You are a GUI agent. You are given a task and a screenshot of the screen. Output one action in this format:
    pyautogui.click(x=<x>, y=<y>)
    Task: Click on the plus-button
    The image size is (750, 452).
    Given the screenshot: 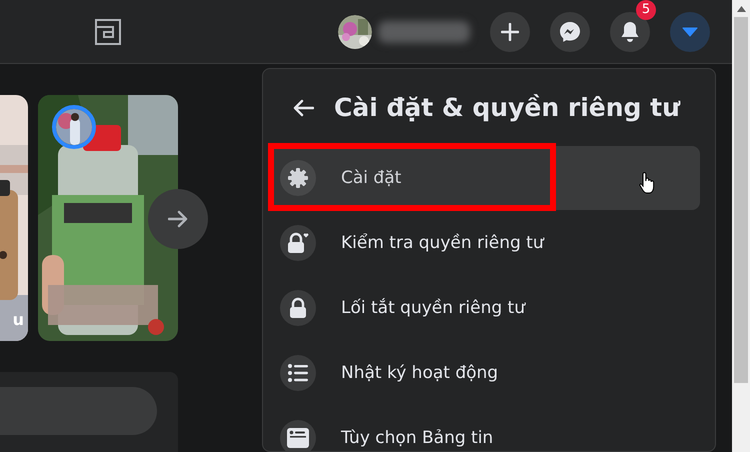 What is the action you would take?
    pyautogui.click(x=510, y=32)
    